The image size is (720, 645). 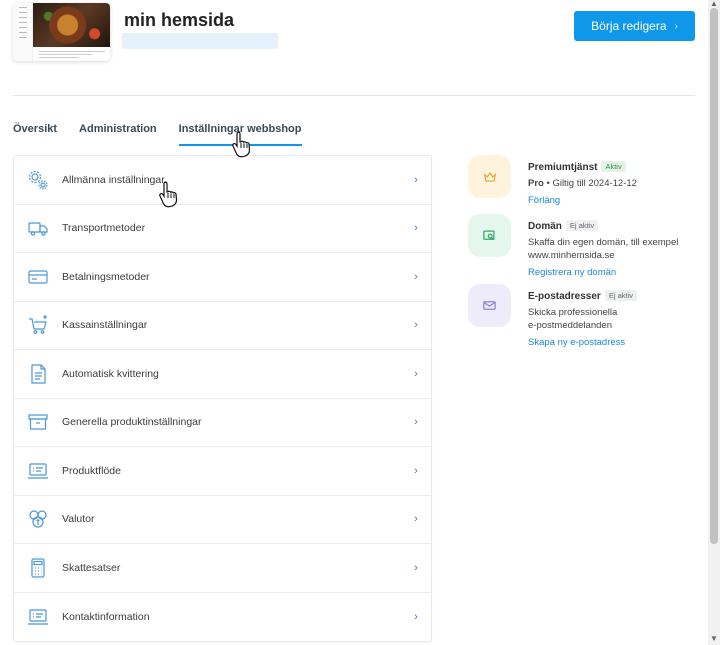 What do you see at coordinates (613, 166) in the screenshot?
I see `status-badge: Aktiv` at bounding box center [613, 166].